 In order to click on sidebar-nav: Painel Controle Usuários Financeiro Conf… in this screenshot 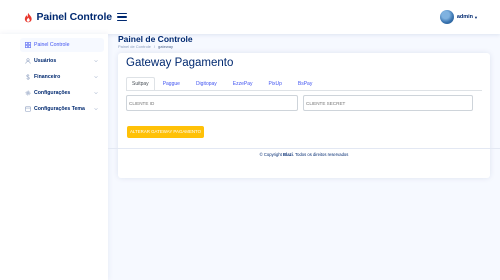, I will do `click(54, 76)`.